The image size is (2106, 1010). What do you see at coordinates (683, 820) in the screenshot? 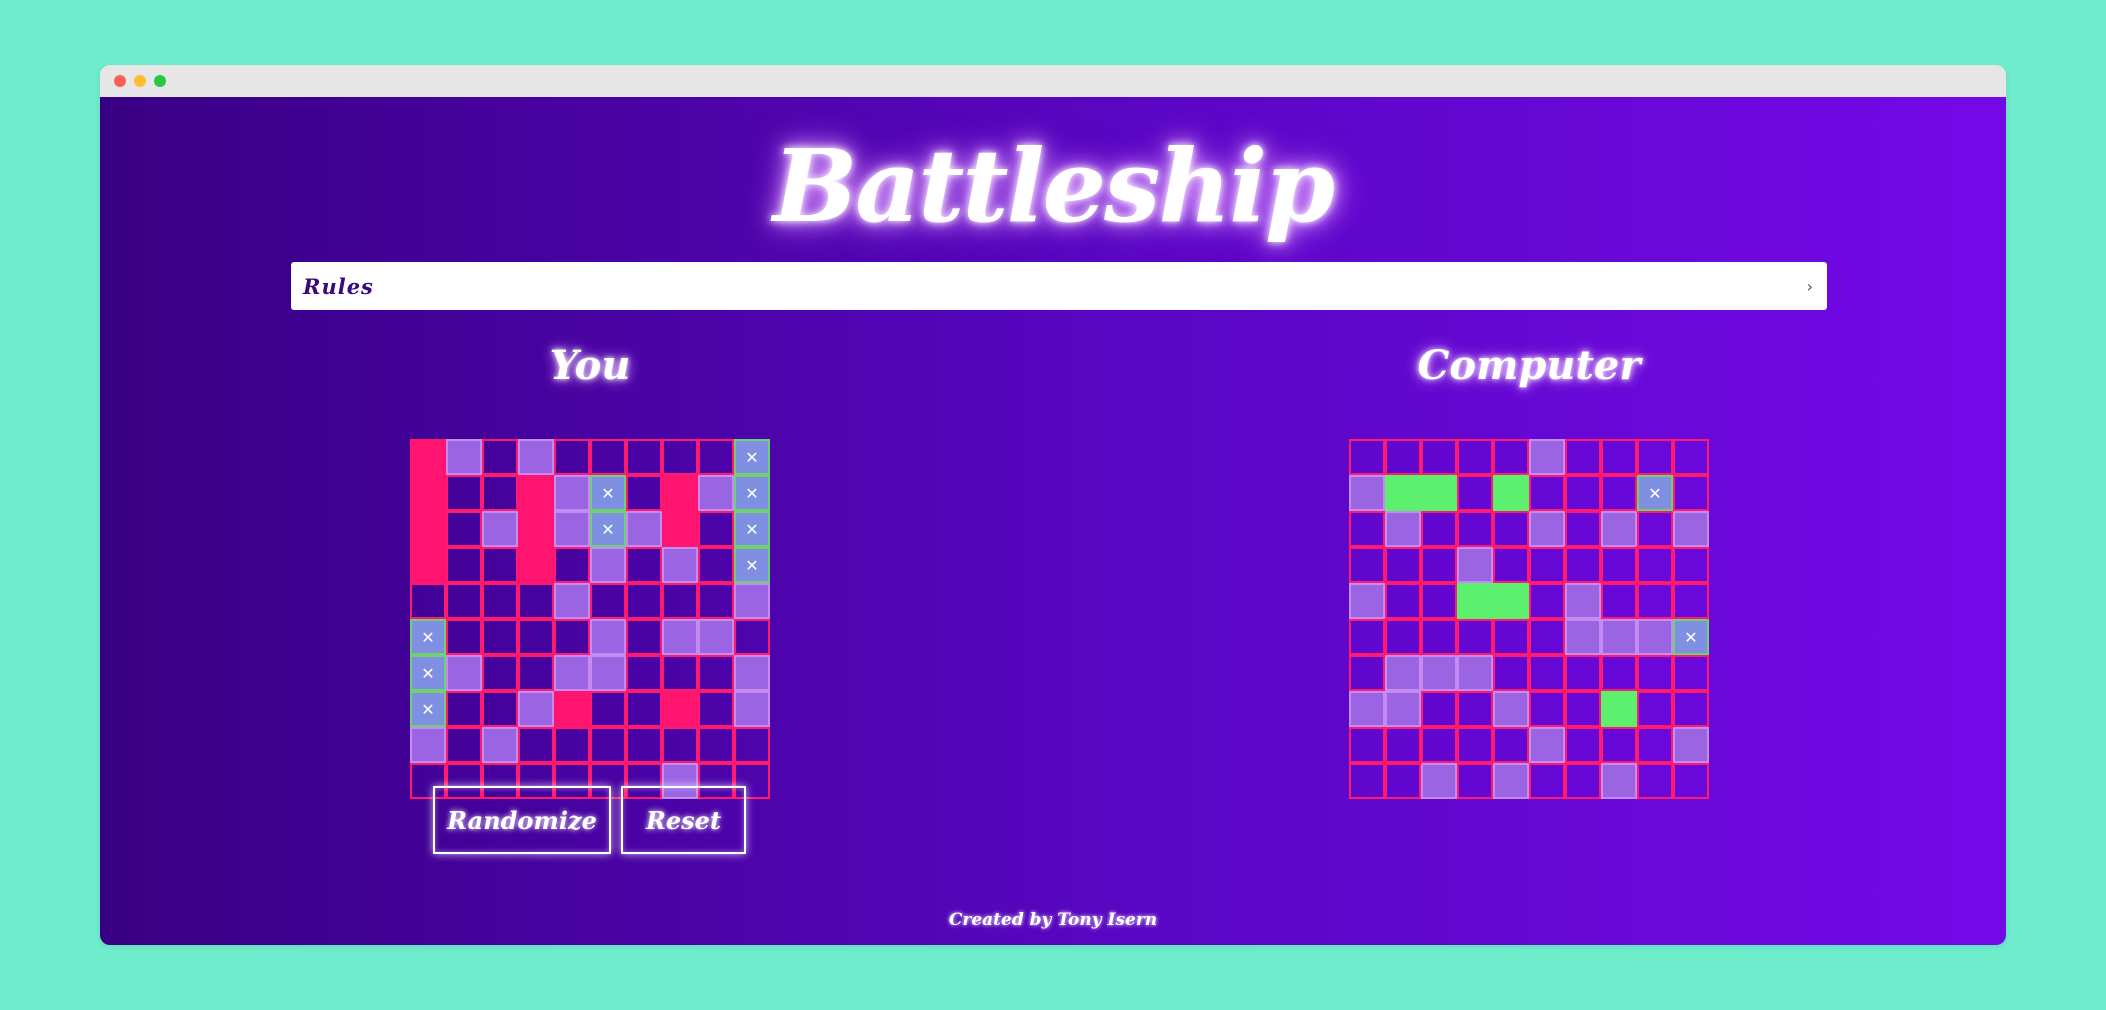
I see `reset-button: Reset` at bounding box center [683, 820].